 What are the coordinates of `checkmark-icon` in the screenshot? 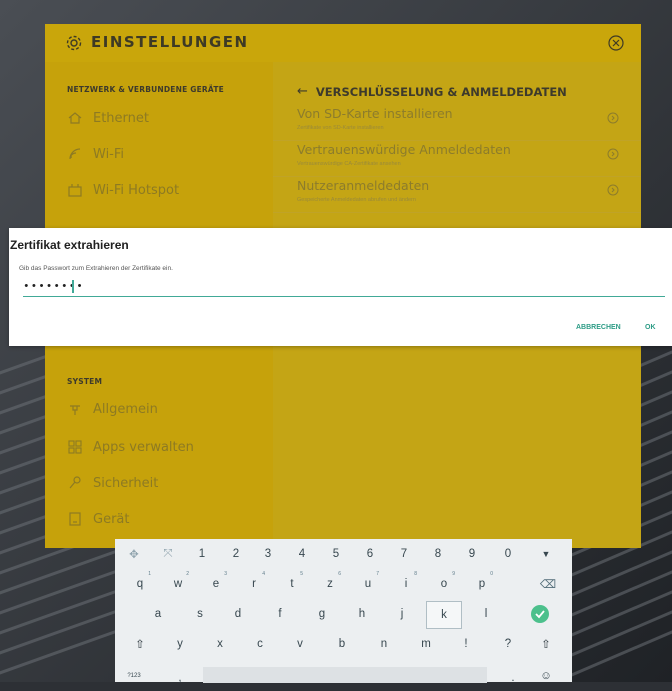 It's located at (540, 614).